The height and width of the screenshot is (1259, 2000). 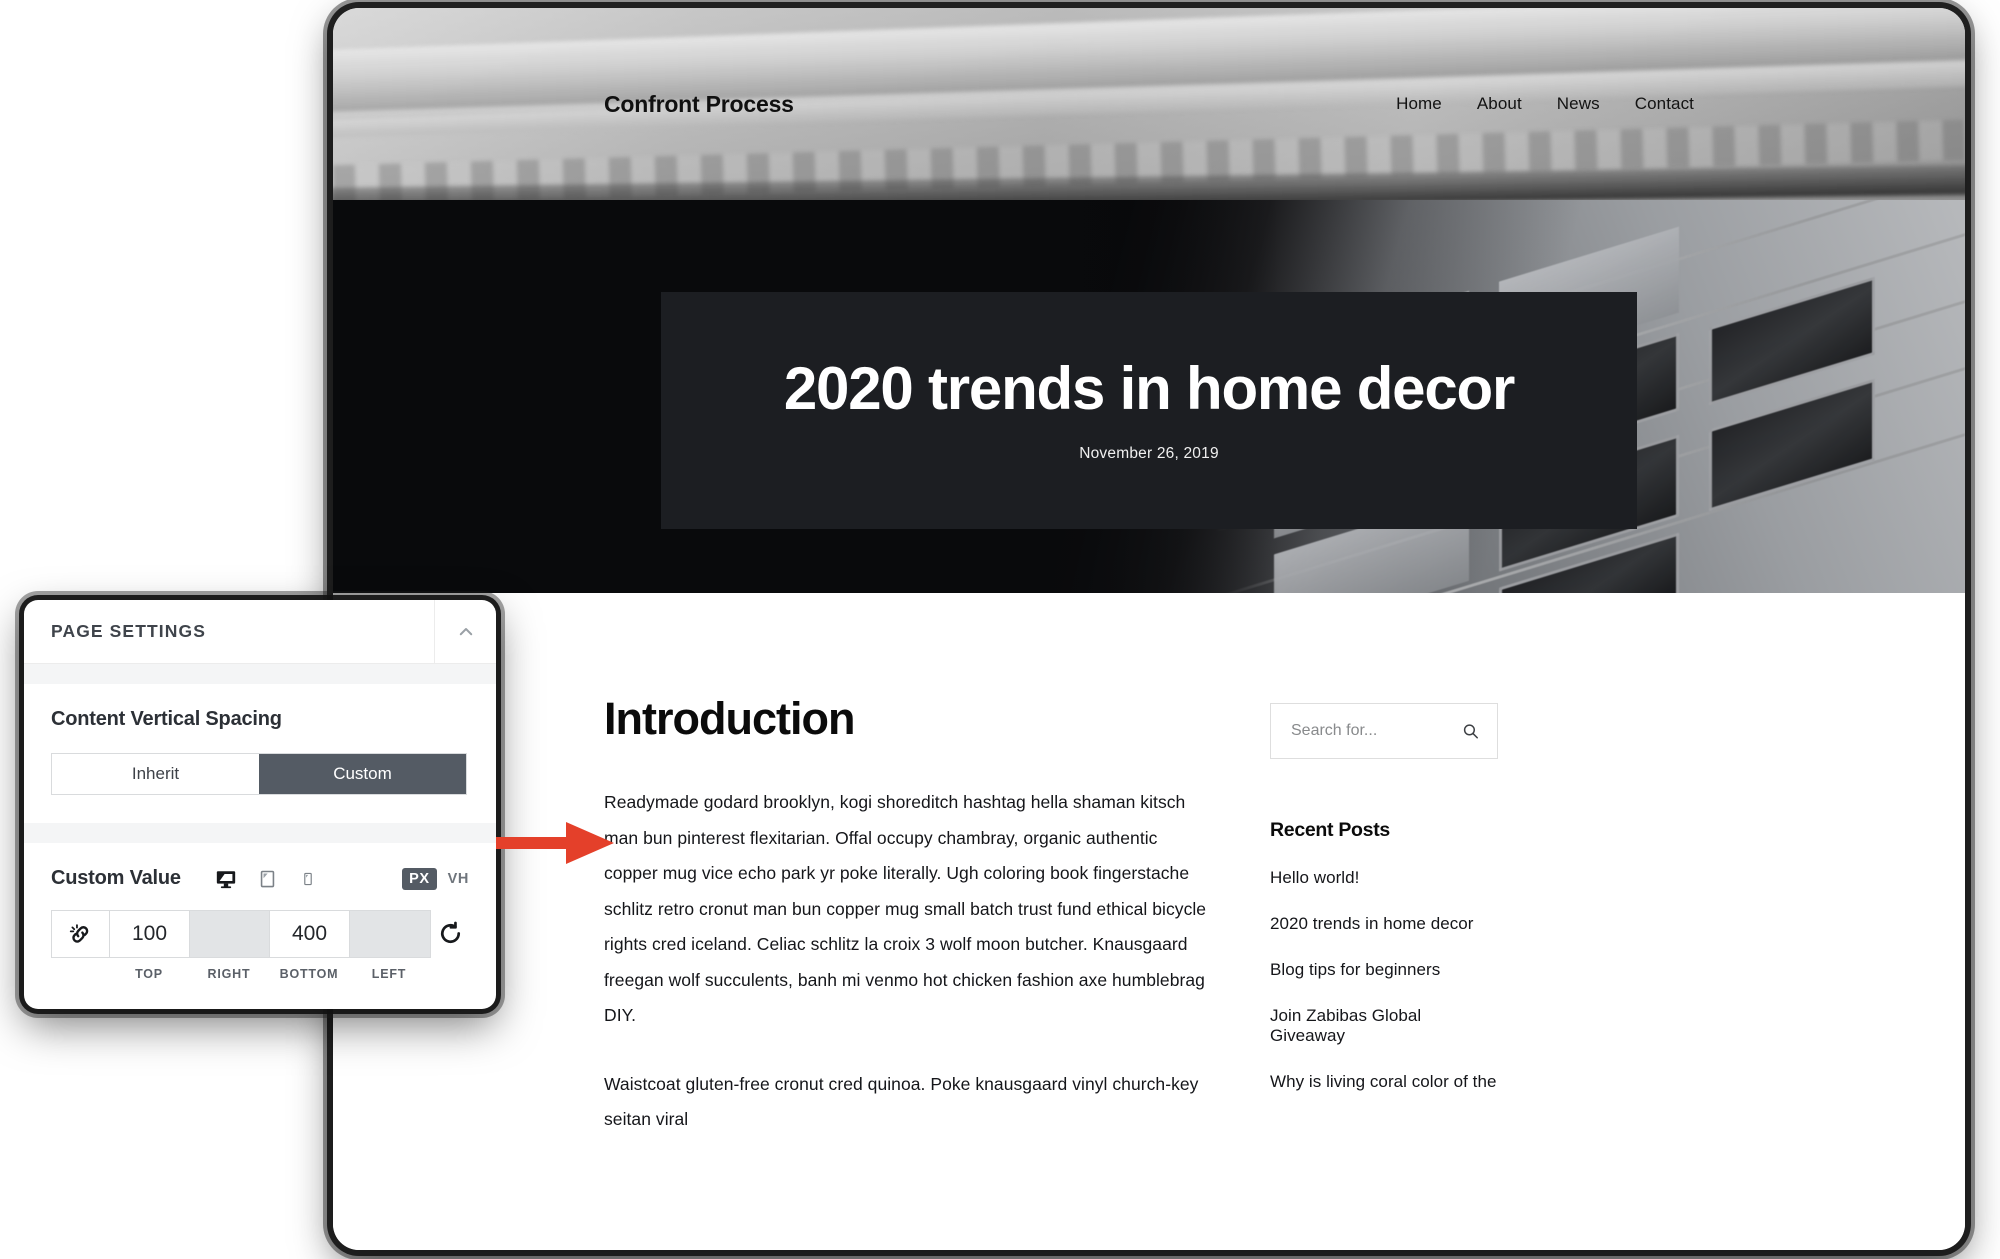 I want to click on spacing-value-bottom, so click(x=309, y=934).